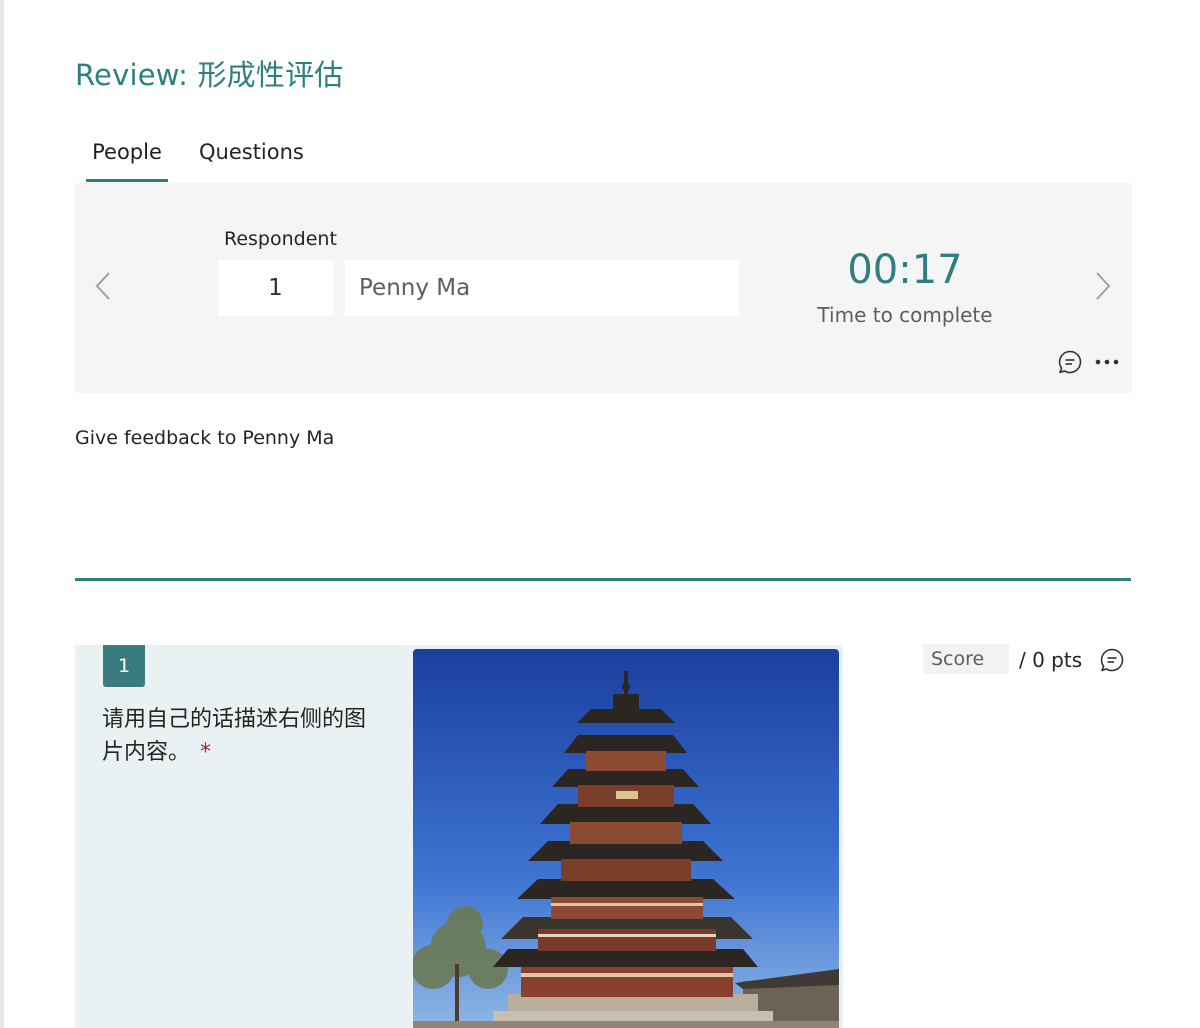  I want to click on question-text: 请用自己的话描述右侧的图片内容。 *, so click(237, 736).